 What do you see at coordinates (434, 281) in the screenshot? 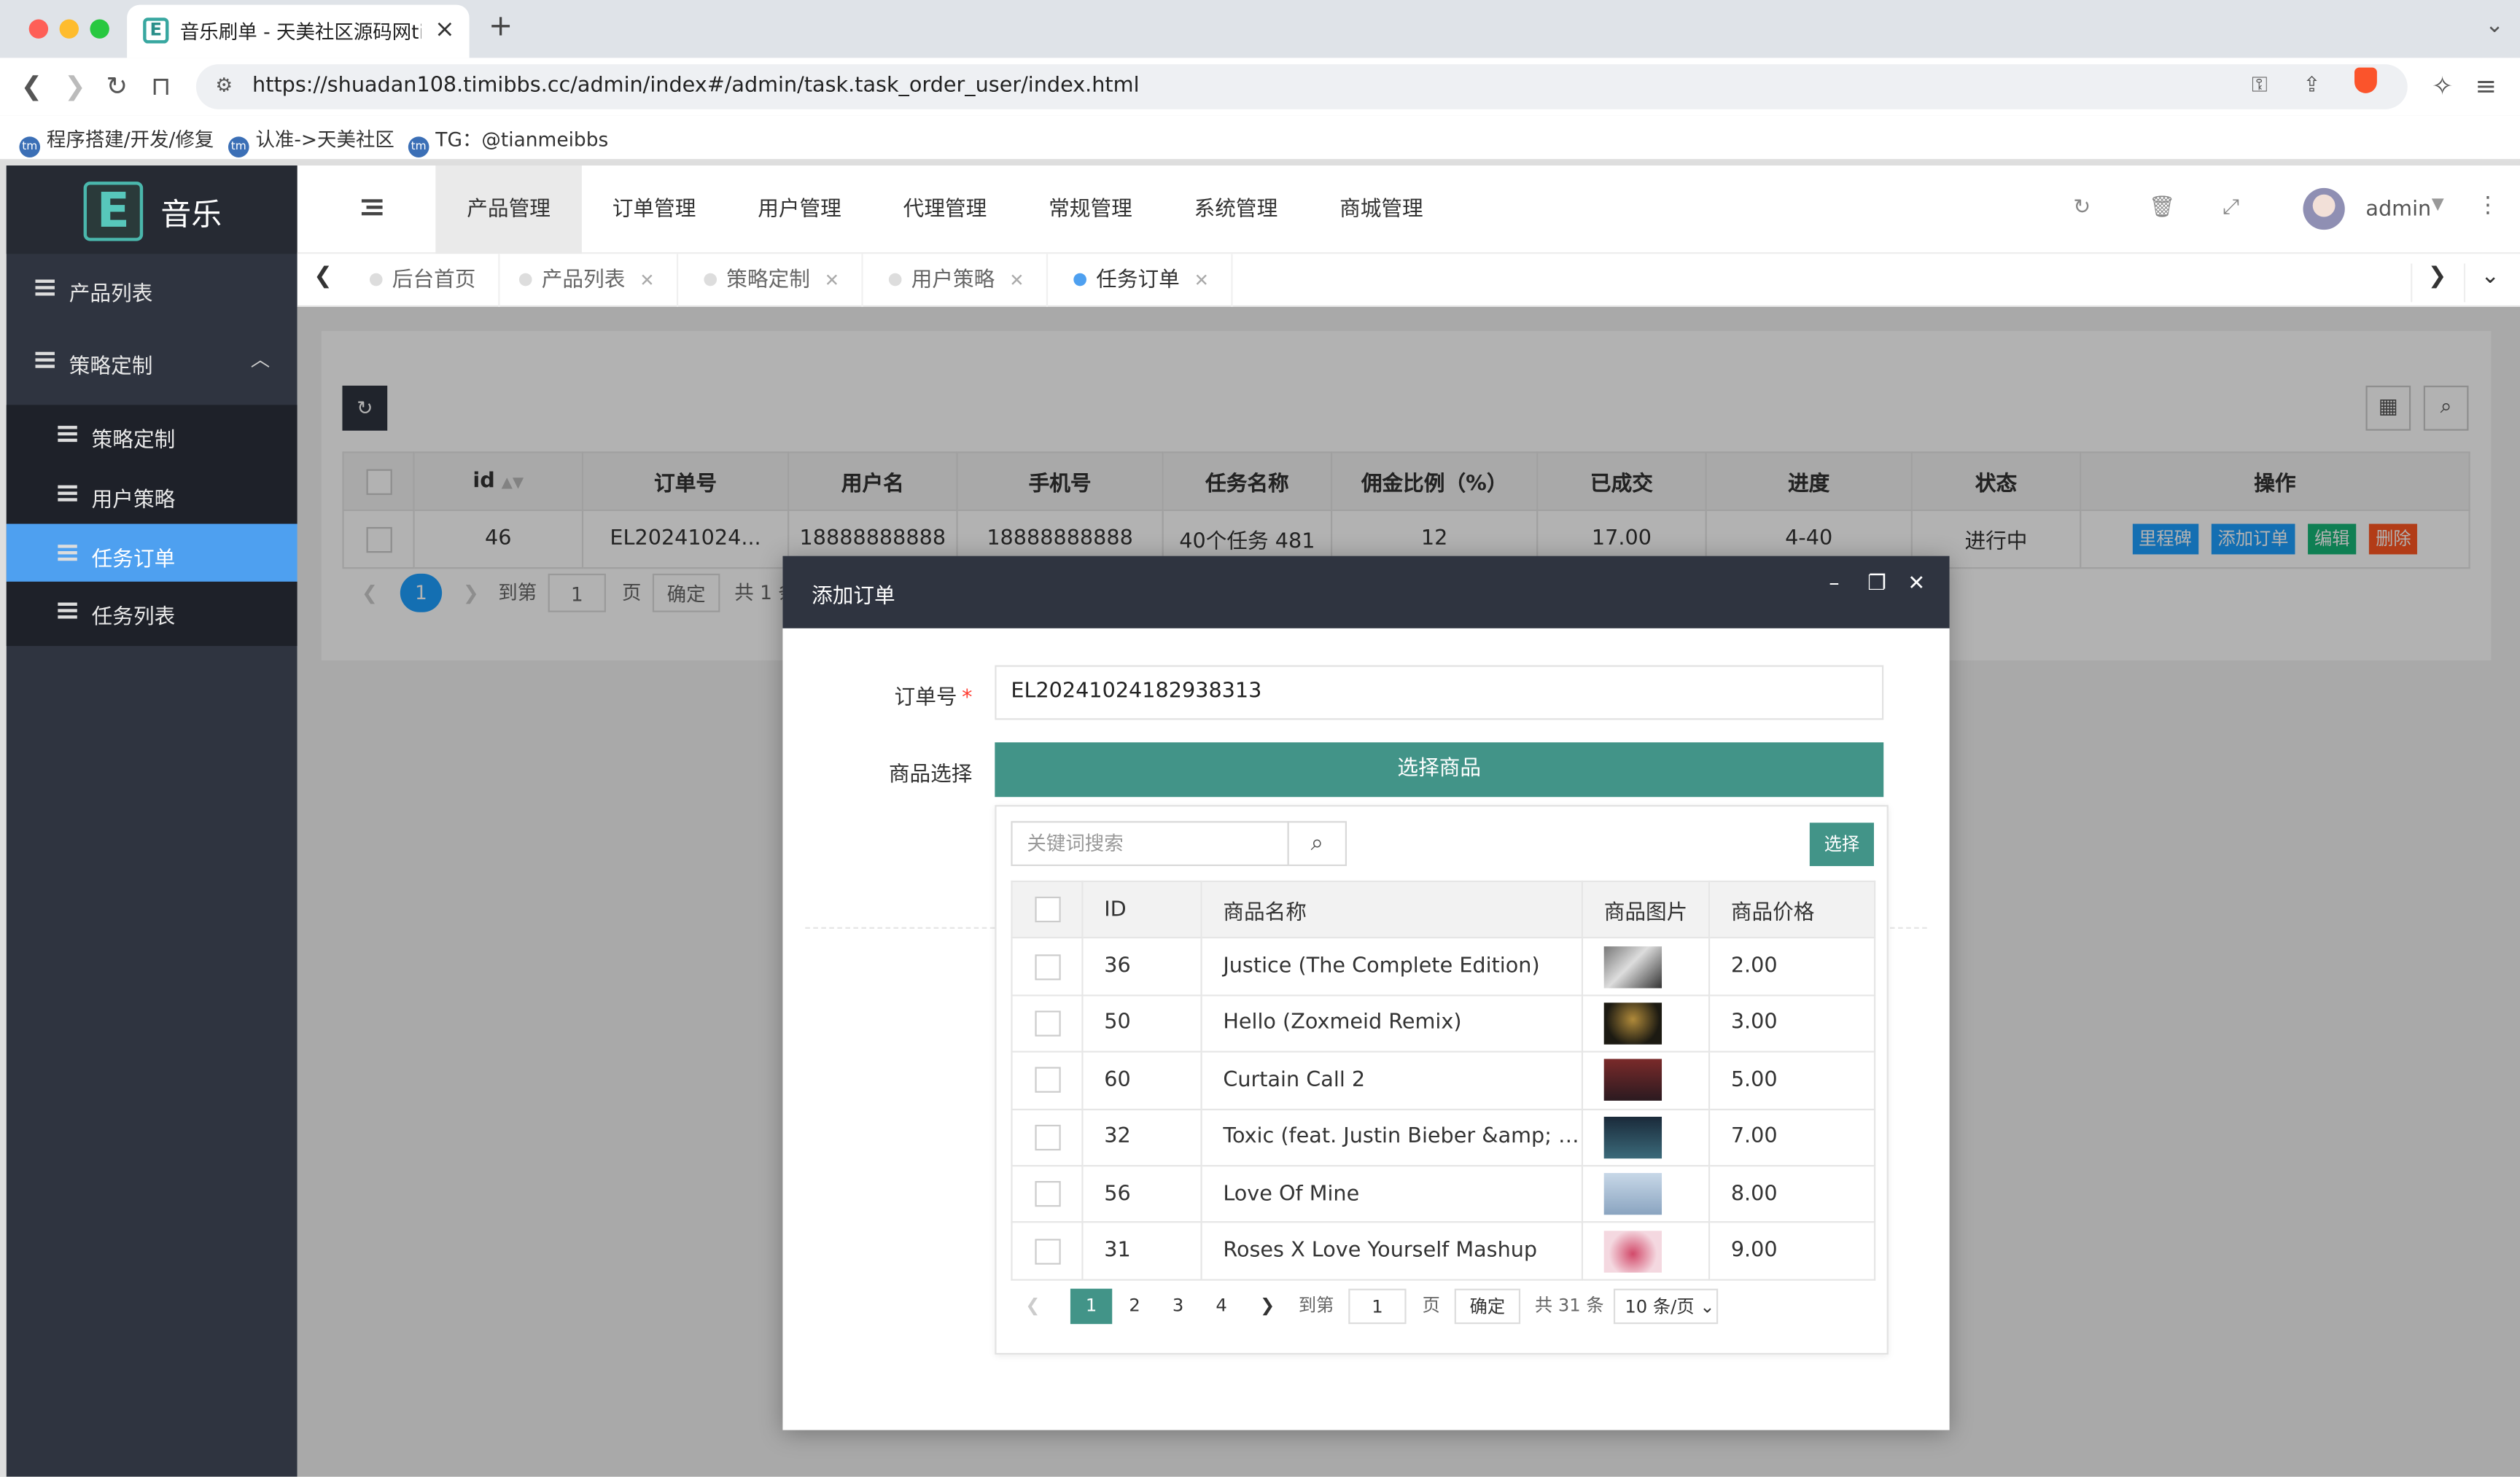
I see `page-tab-home: 后台首页` at bounding box center [434, 281].